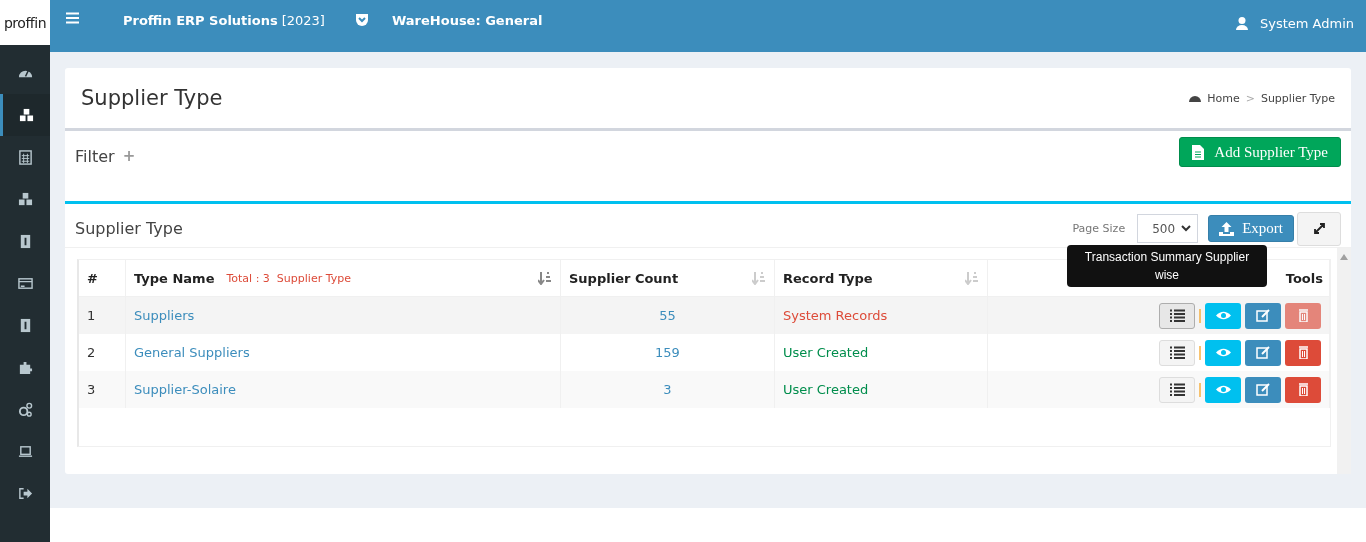 The height and width of the screenshot is (542, 1366). What do you see at coordinates (288, 278) in the screenshot?
I see `total-count: Total : 3 Supplier Type` at bounding box center [288, 278].